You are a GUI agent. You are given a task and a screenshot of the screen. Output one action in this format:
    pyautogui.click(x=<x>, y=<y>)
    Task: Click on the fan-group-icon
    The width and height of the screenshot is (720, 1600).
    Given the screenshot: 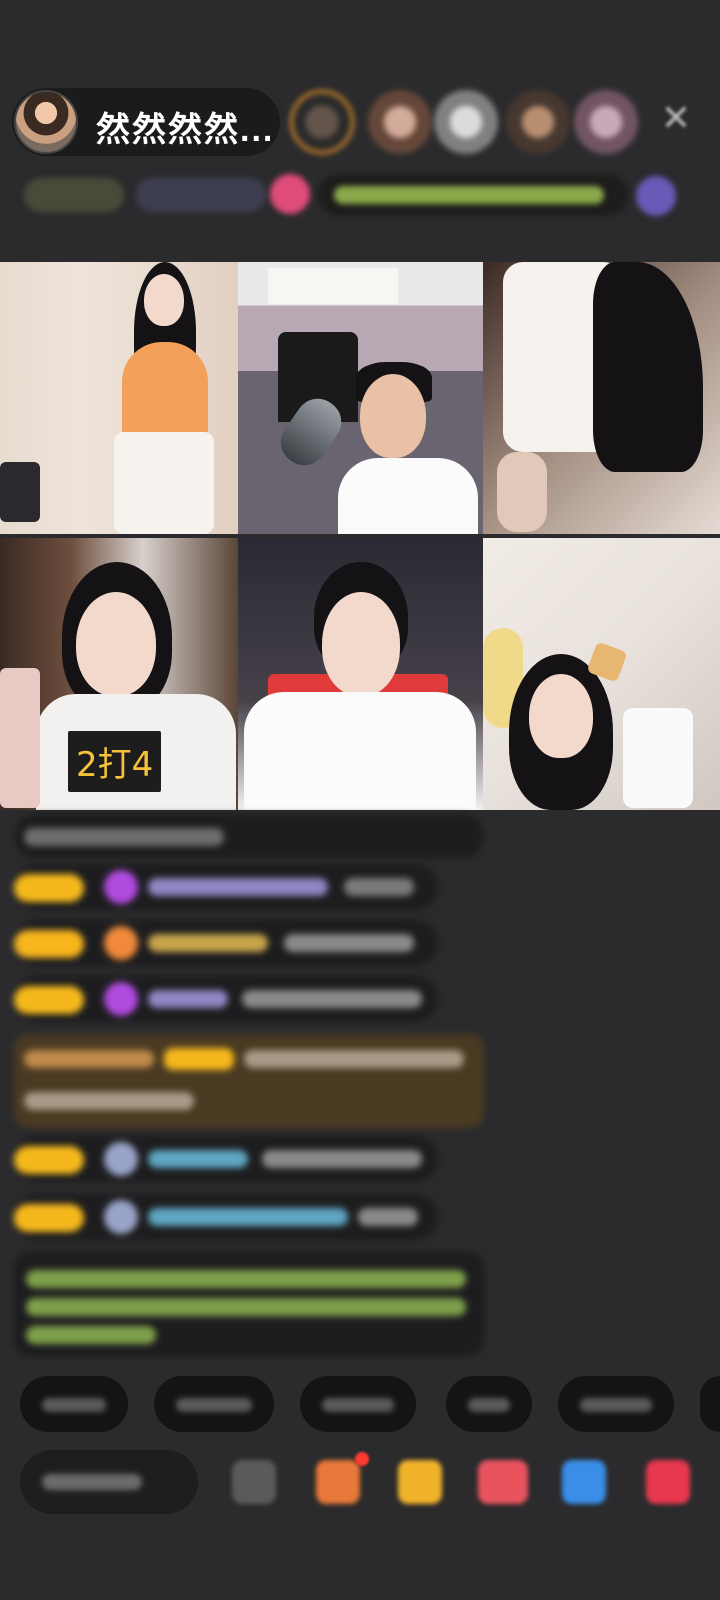 What is the action you would take?
    pyautogui.click(x=338, y=1482)
    